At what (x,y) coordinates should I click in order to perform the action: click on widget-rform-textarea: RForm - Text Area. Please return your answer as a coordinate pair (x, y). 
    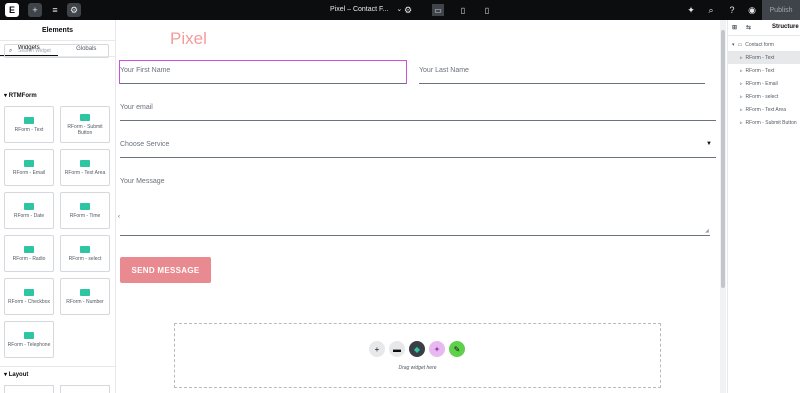
    Looking at the image, I should click on (85, 167).